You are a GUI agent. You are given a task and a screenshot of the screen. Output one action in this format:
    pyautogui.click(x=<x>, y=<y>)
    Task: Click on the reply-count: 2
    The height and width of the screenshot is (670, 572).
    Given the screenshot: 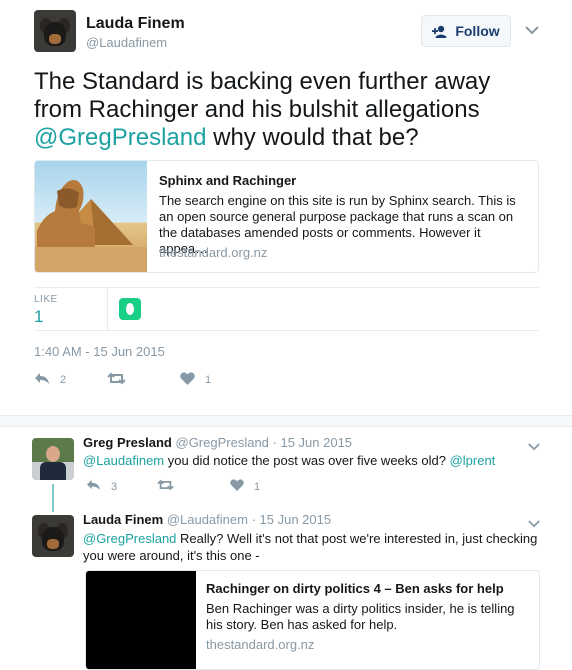 What is the action you would take?
    pyautogui.click(x=63, y=380)
    